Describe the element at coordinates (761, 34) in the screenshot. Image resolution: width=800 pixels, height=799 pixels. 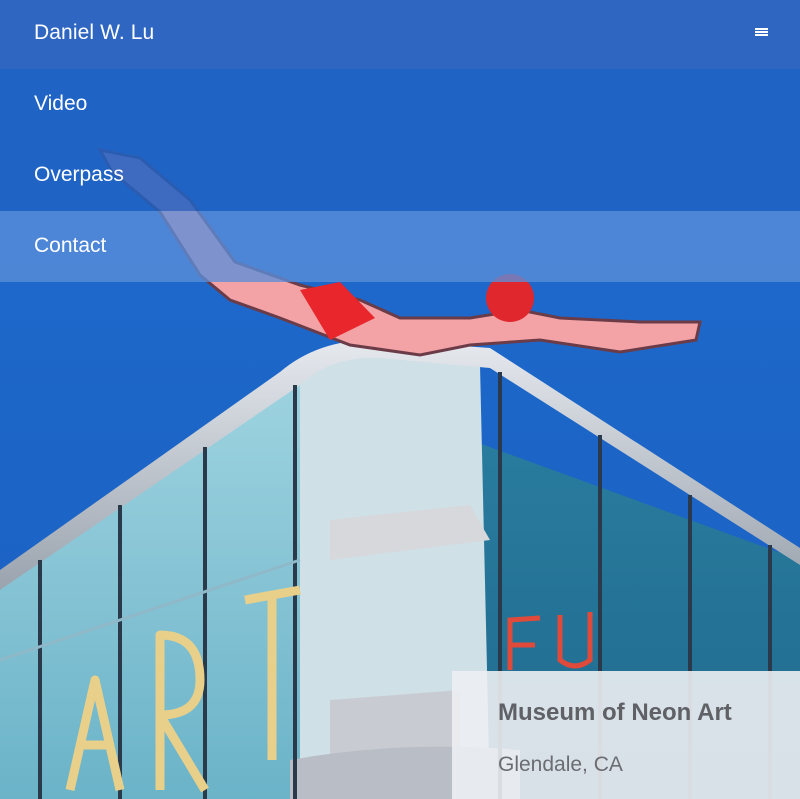
I see `hamburger-icon` at that location.